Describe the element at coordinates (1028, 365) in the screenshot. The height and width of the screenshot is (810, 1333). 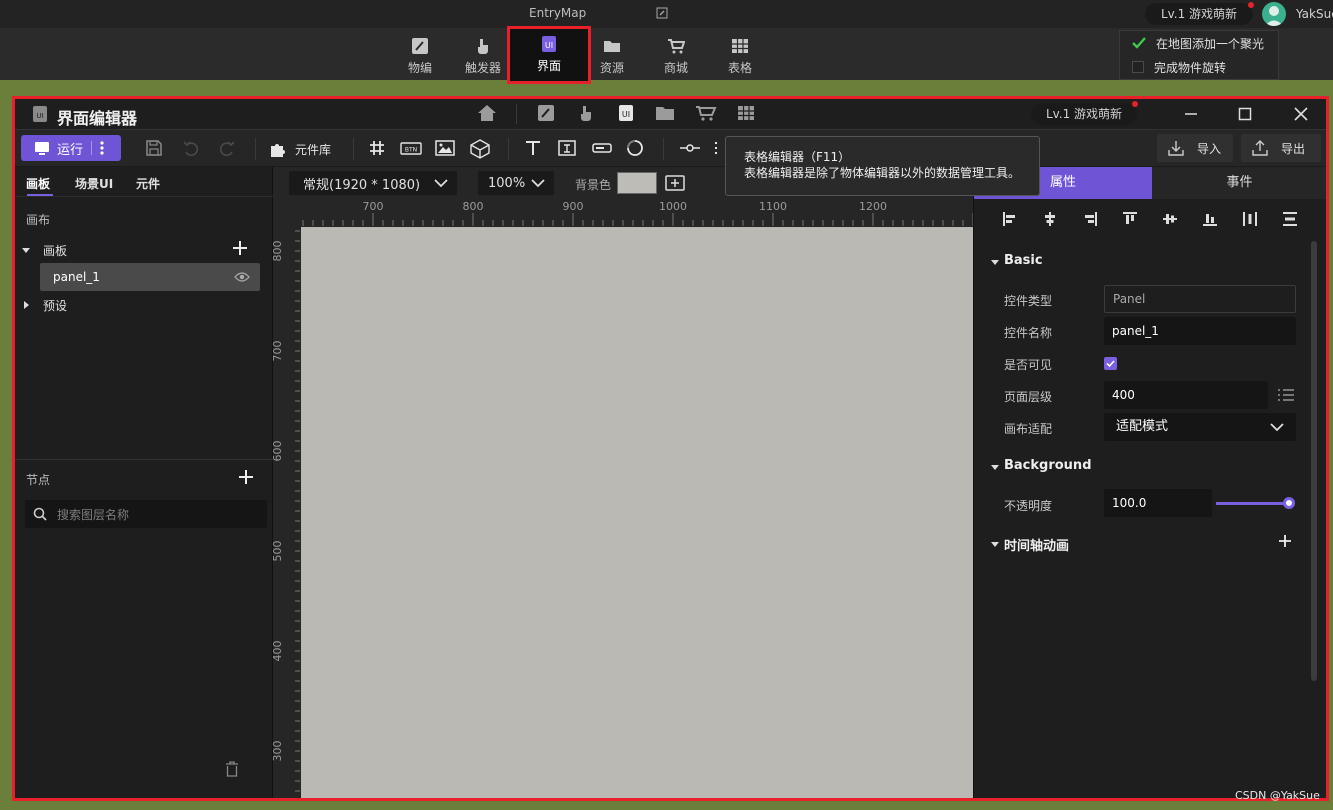
I see `visible-label: 是否可见` at that location.